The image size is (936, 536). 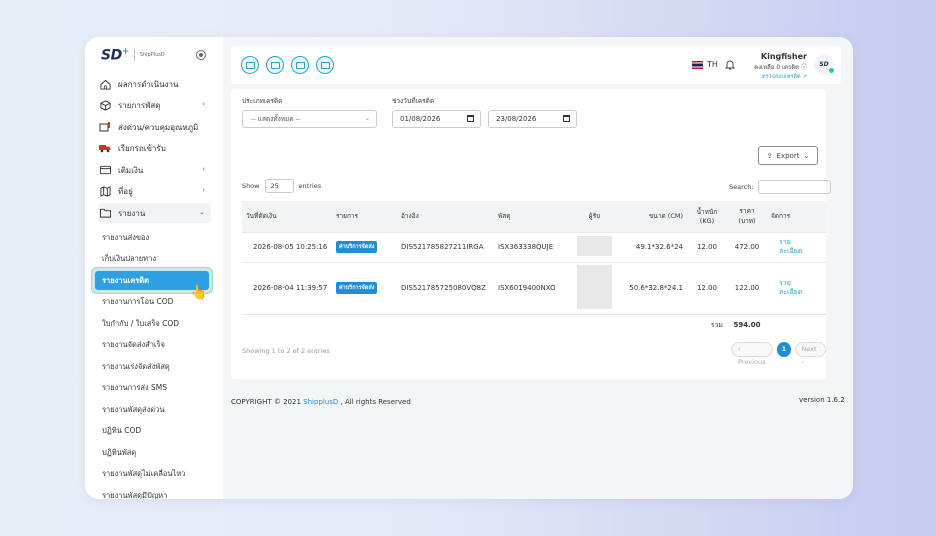 What do you see at coordinates (134, 494) in the screenshot?
I see `report-problem: รายงานพัสดุมีปัญหา` at bounding box center [134, 494].